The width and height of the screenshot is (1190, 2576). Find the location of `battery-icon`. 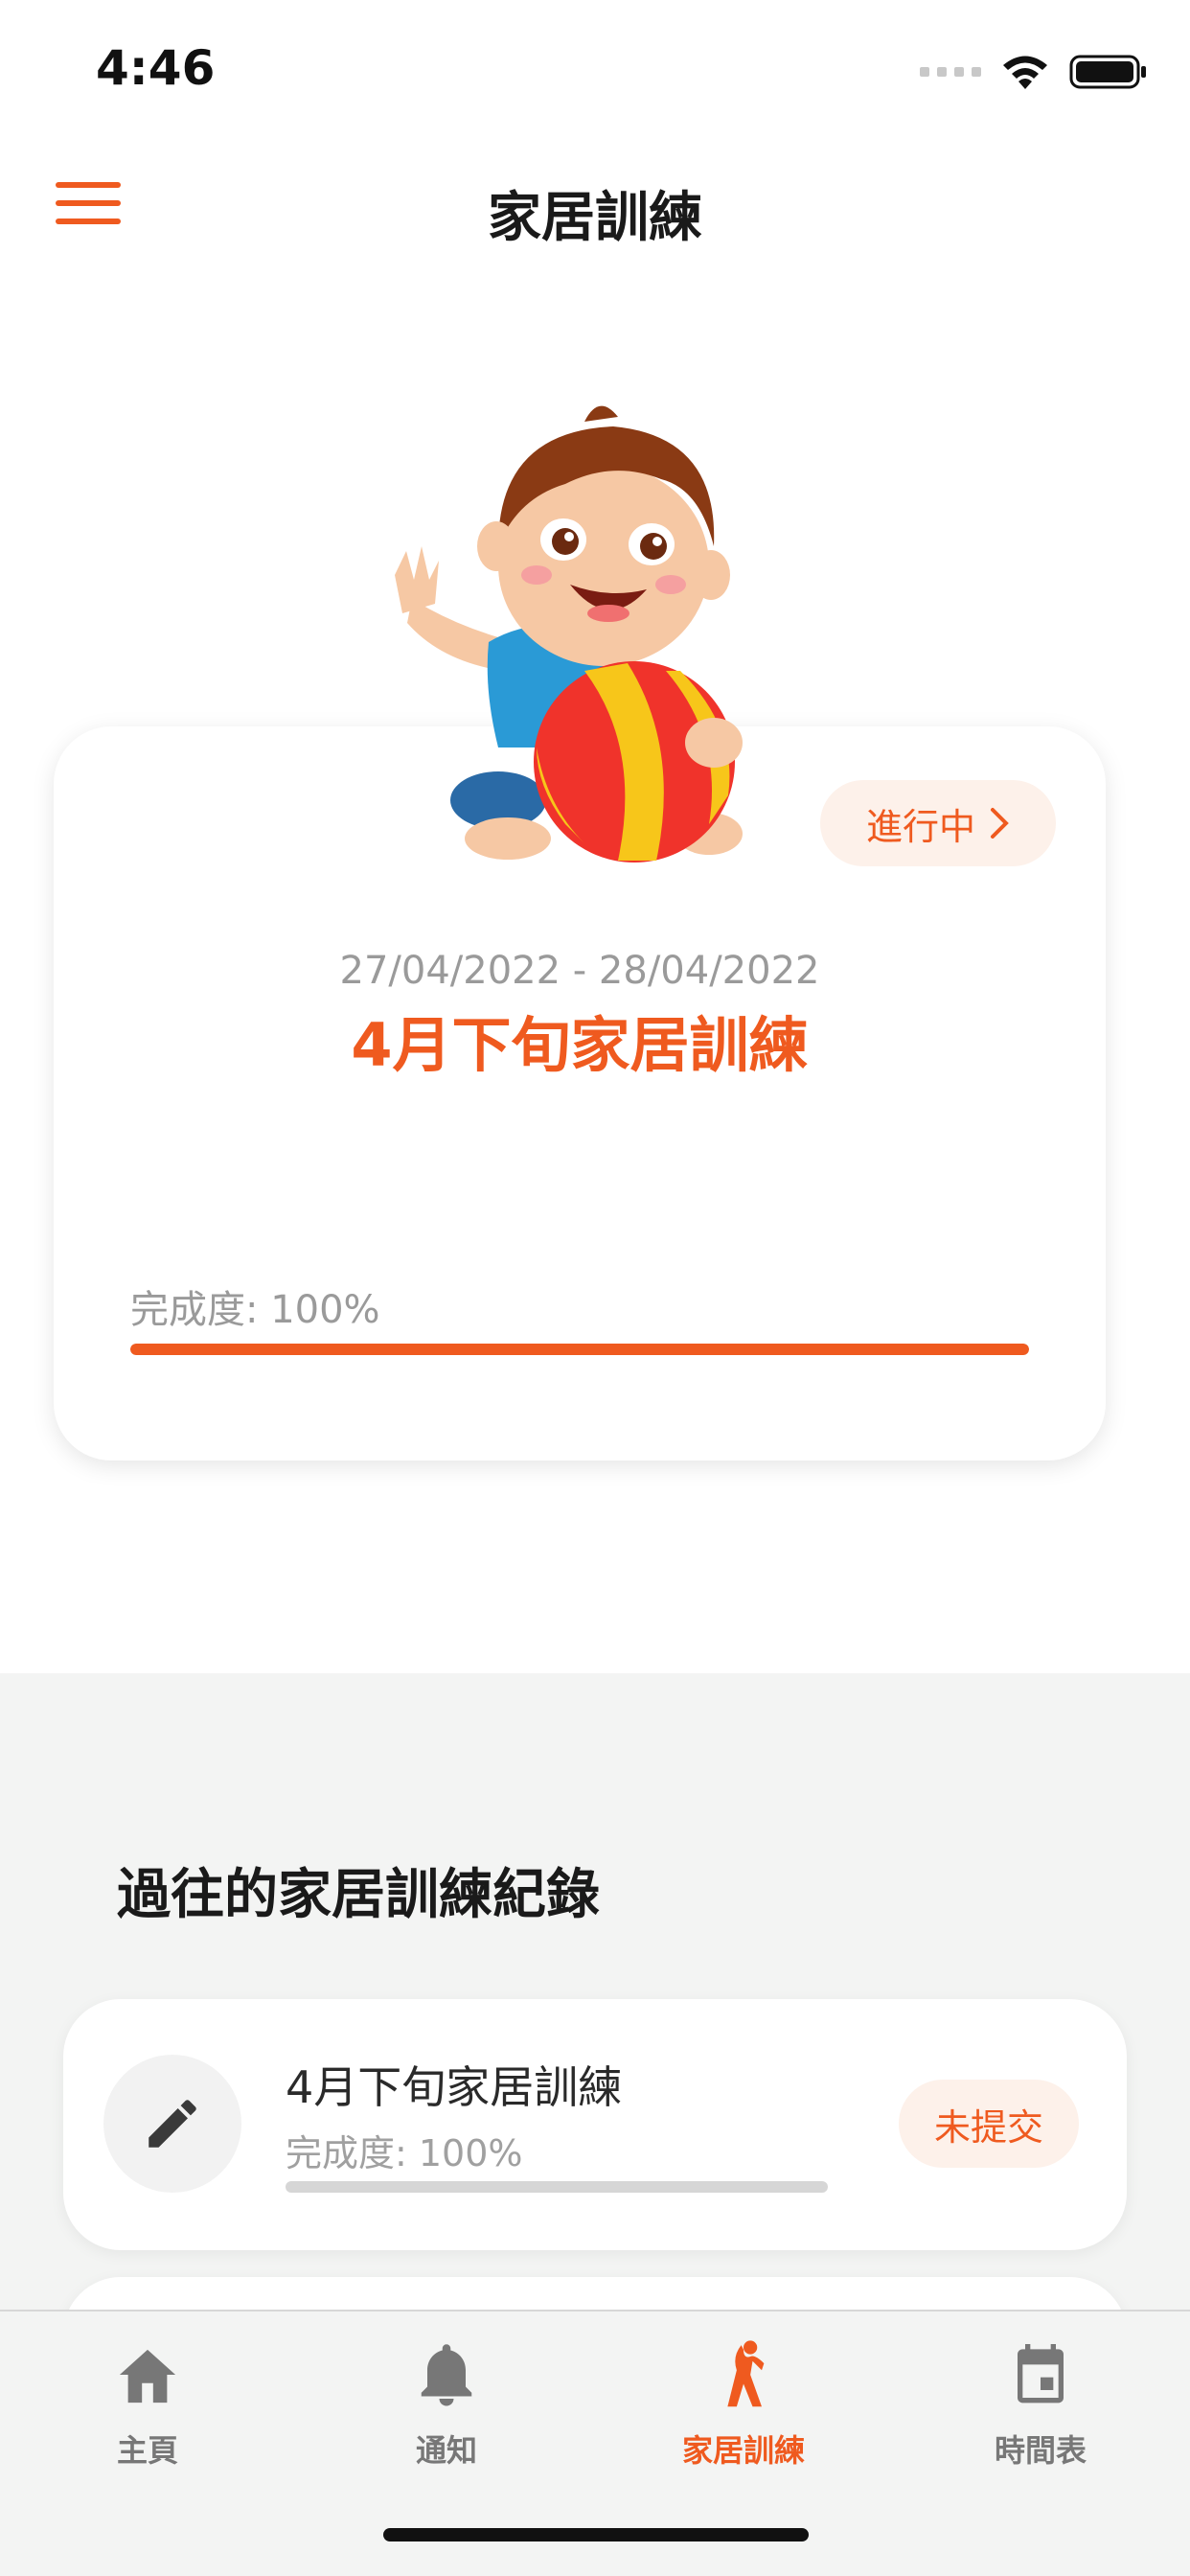

battery-icon is located at coordinates (1107, 72).